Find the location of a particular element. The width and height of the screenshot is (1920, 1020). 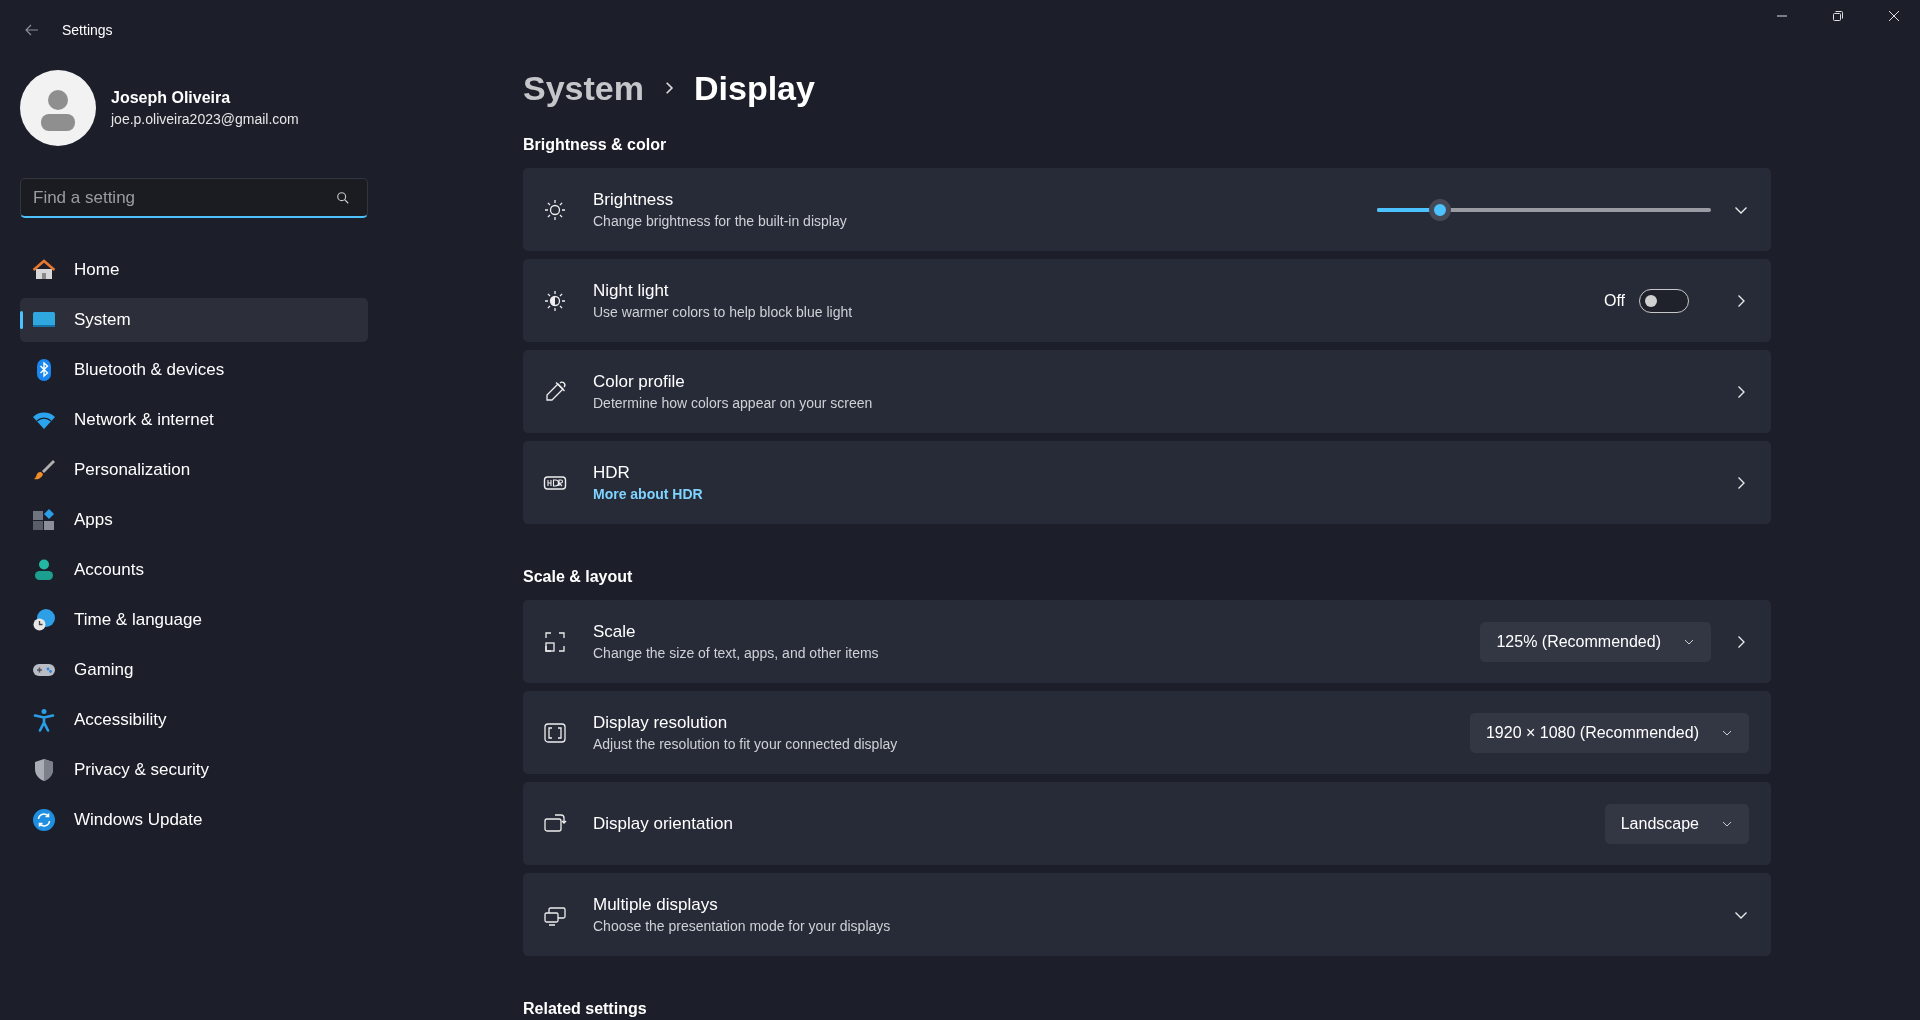

nav-item: System is located at coordinates (194, 320).